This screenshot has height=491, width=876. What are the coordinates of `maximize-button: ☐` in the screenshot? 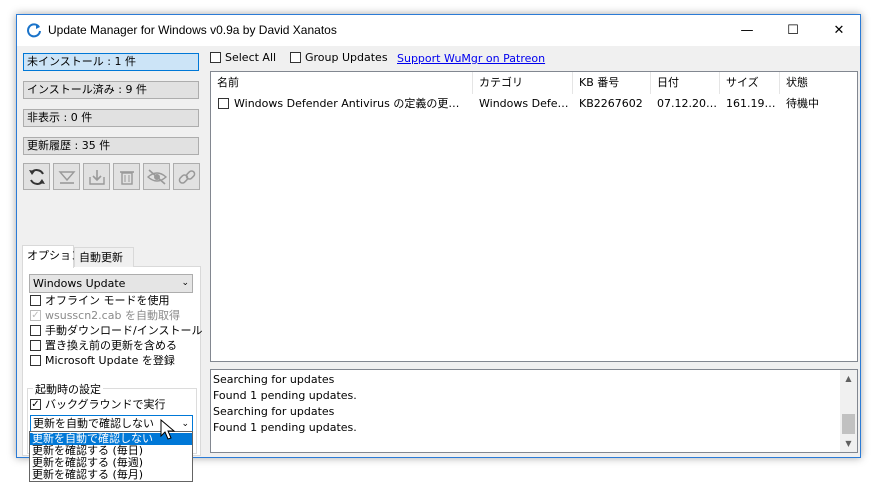 It's located at (793, 30).